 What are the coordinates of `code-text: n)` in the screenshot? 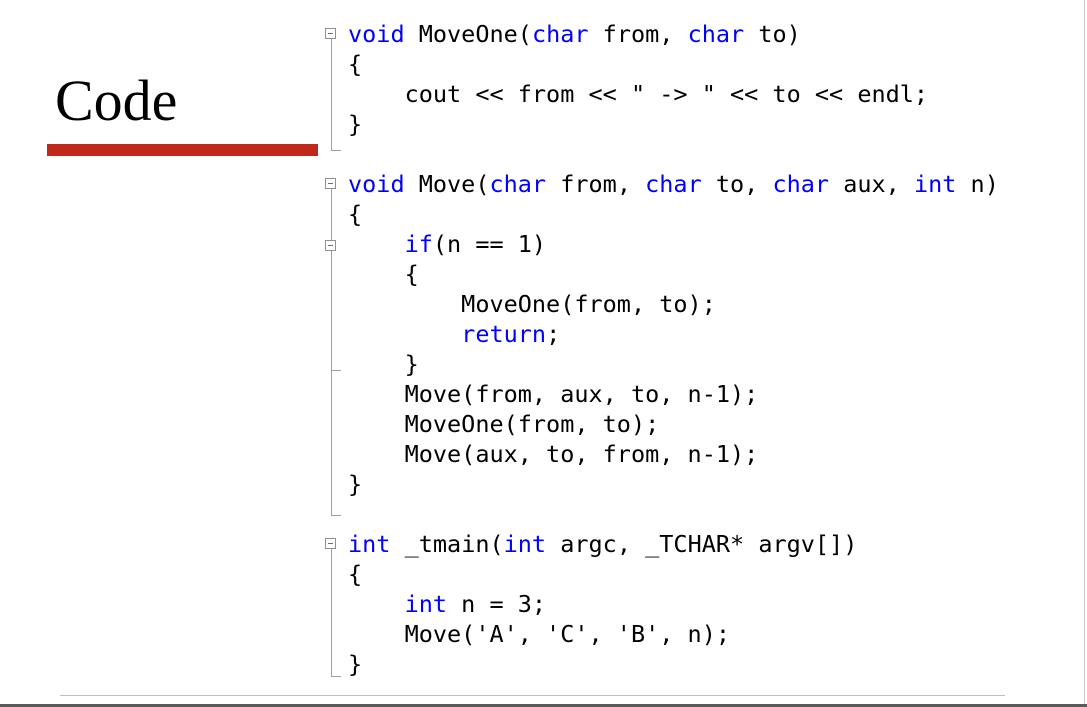 It's located at (977, 184).